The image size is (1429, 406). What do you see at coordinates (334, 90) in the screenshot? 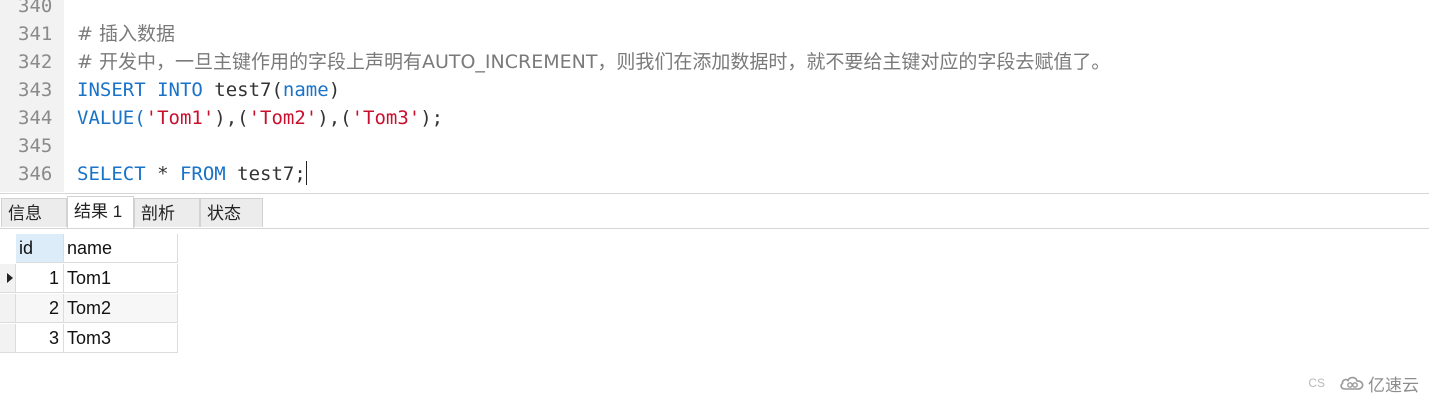
I see `code-token-ident: )` at bounding box center [334, 90].